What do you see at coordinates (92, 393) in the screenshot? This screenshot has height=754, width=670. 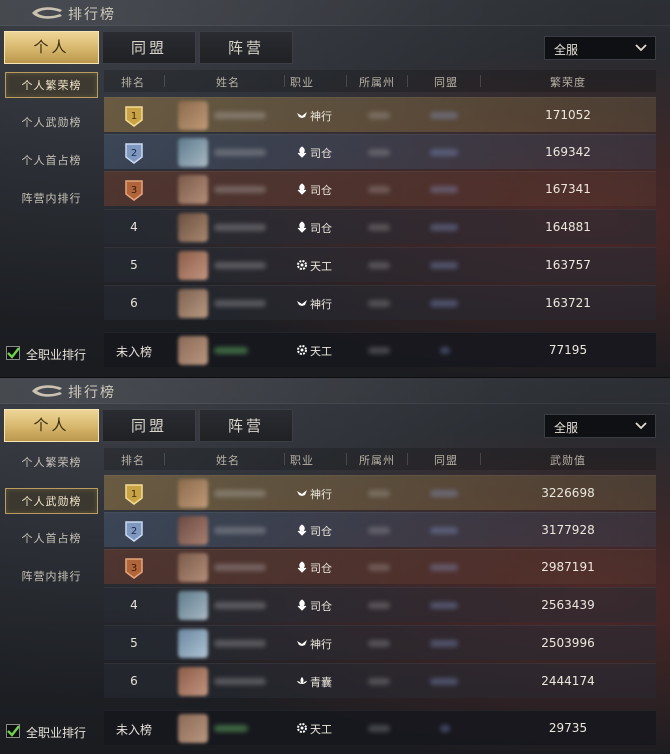 I see `page-title: 排行榜` at bounding box center [92, 393].